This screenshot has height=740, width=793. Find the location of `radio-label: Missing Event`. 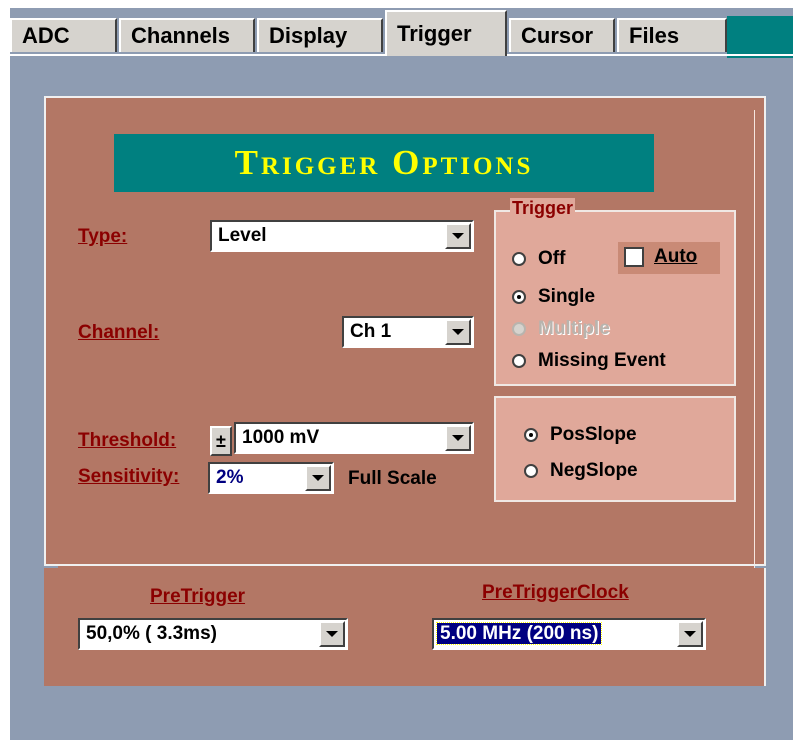

radio-label: Missing Event is located at coordinates (602, 360).